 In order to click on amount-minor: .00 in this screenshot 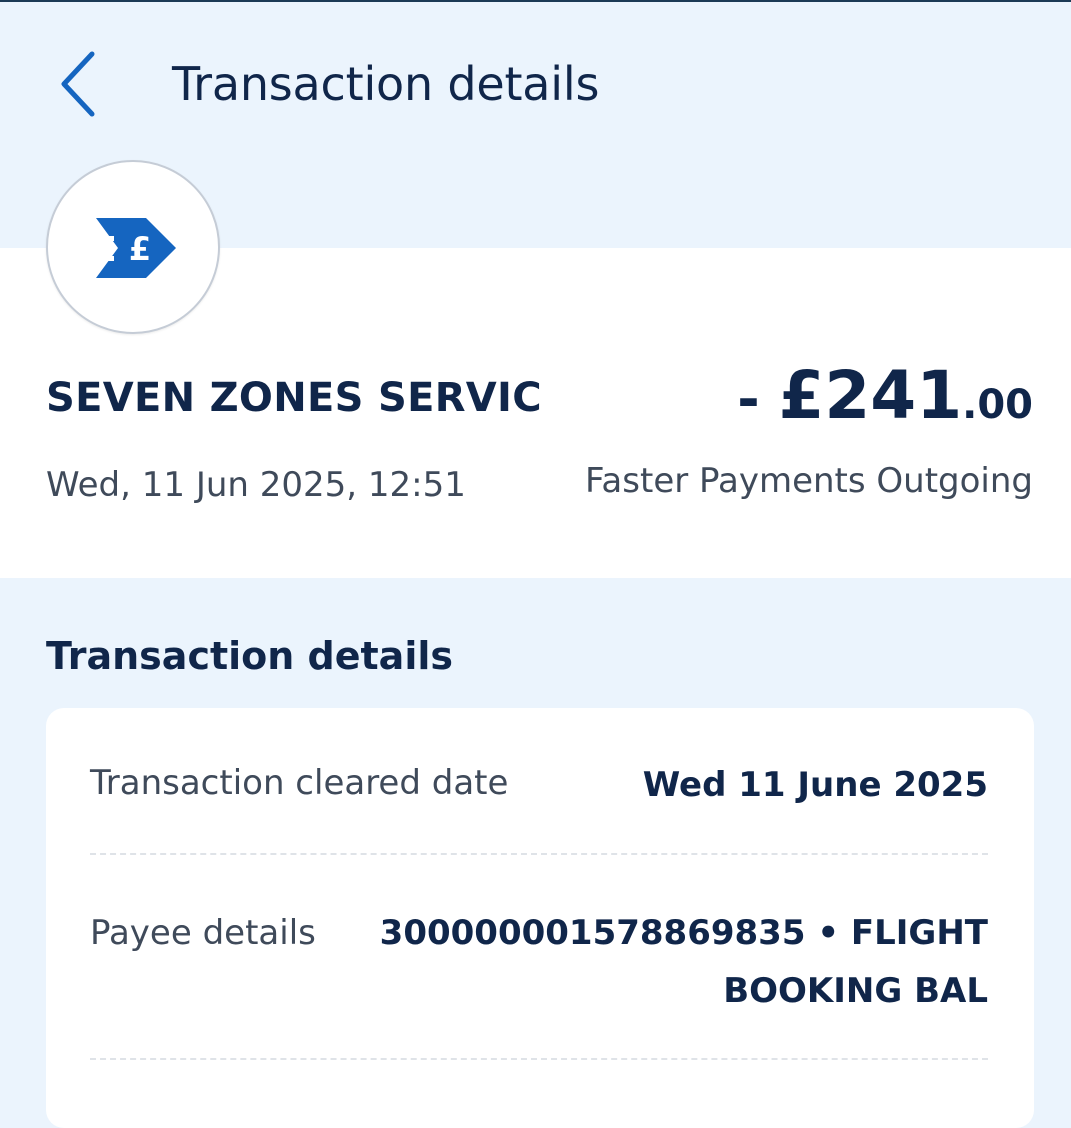, I will do `click(997, 405)`.